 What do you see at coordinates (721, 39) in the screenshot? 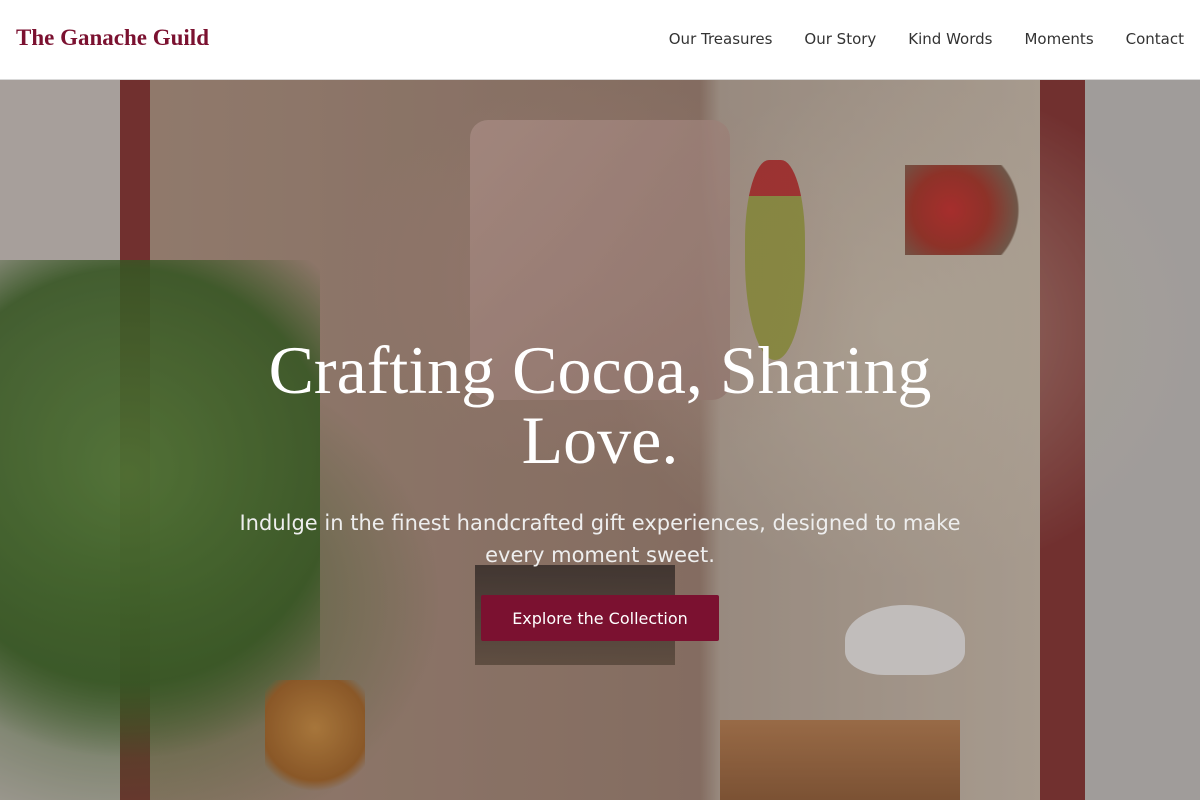
I see `nav-link-our-treasures: Our Treasures` at bounding box center [721, 39].